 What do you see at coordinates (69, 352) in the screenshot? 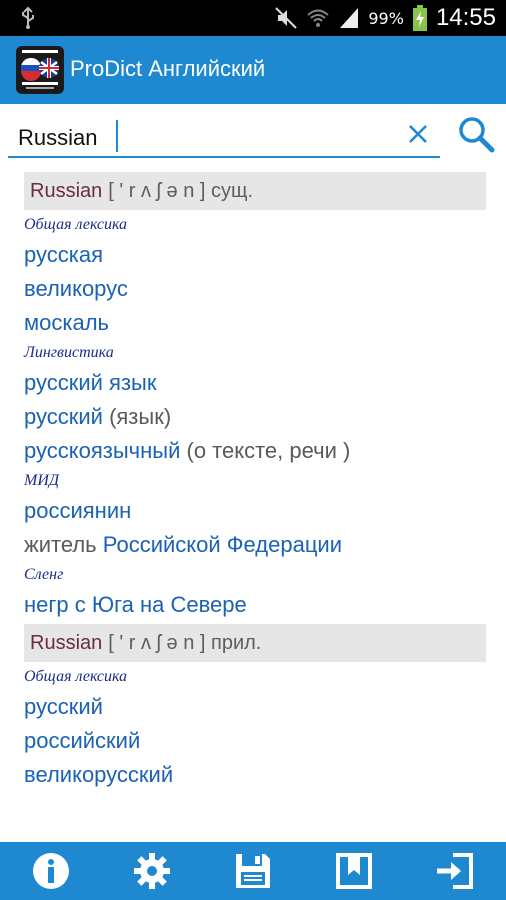
I see `domain-label: Лингвистика` at bounding box center [69, 352].